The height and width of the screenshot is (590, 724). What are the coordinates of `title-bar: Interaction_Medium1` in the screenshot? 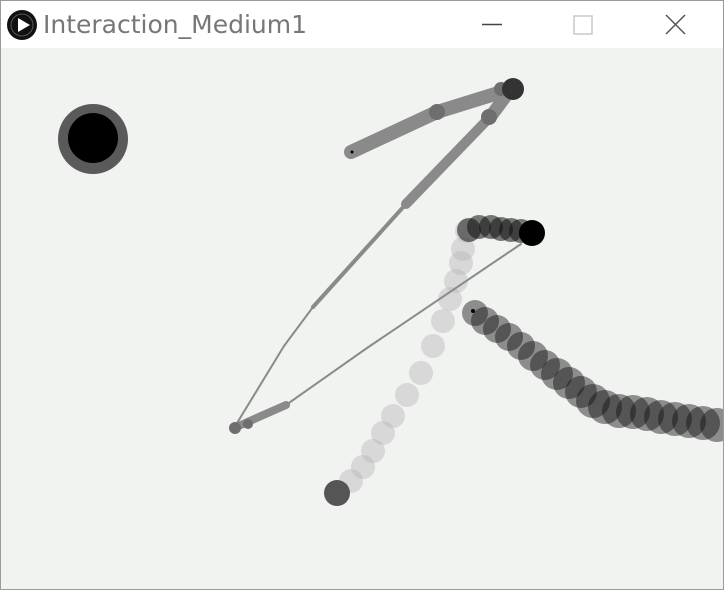 It's located at (362, 24).